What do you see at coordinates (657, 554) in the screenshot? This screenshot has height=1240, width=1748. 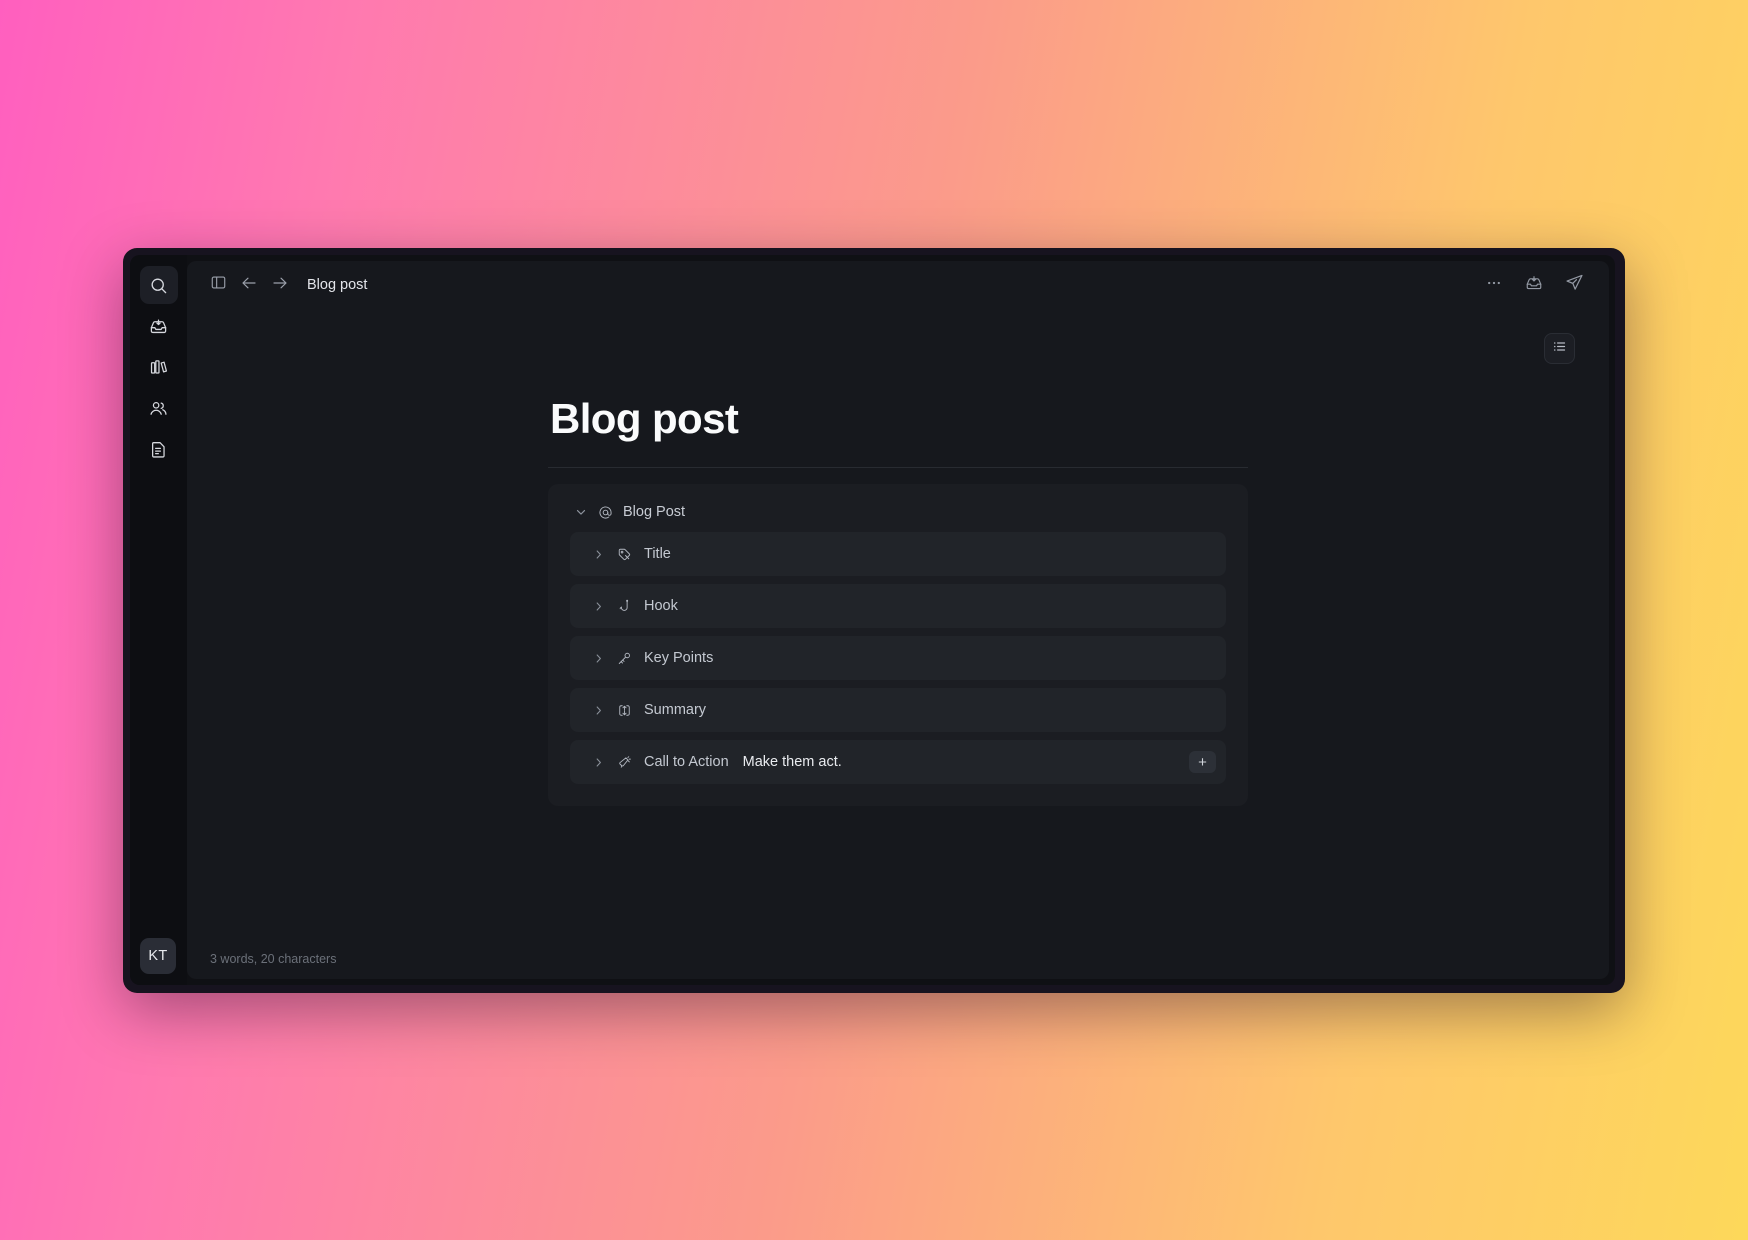 I see `block-label: Title` at bounding box center [657, 554].